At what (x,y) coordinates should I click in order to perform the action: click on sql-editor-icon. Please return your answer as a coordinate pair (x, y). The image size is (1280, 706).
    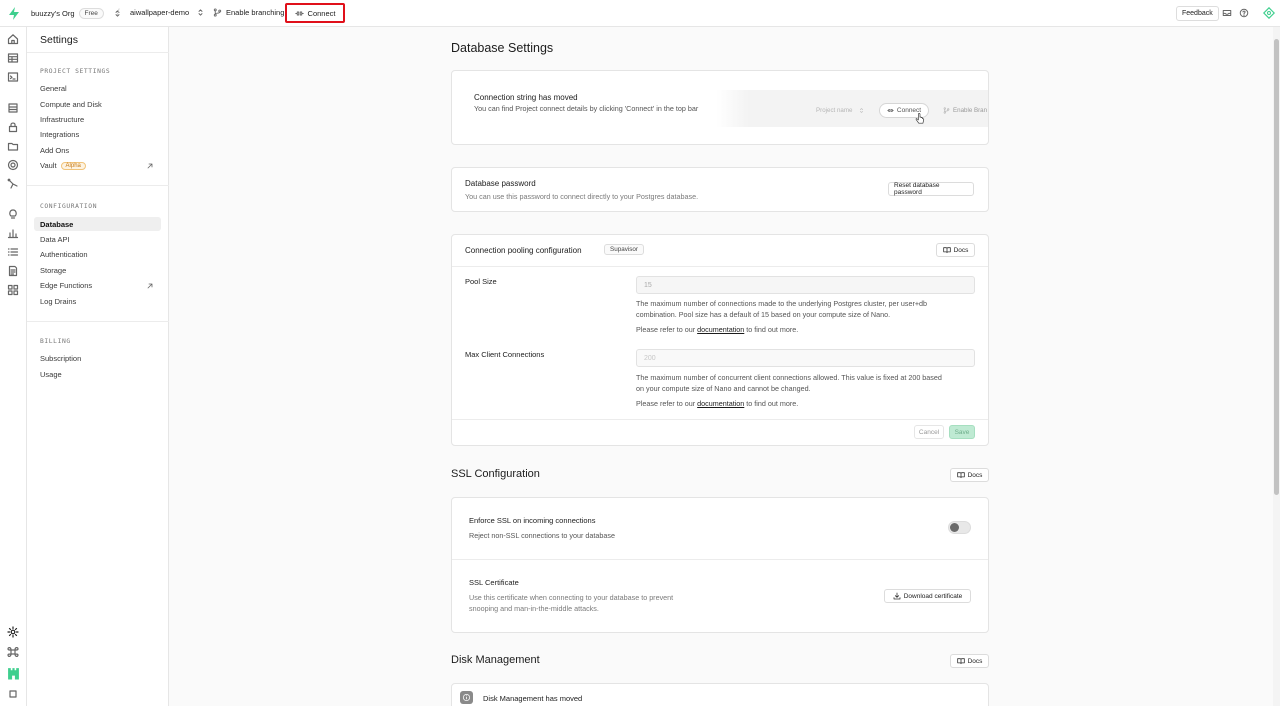
    Looking at the image, I should click on (13, 77).